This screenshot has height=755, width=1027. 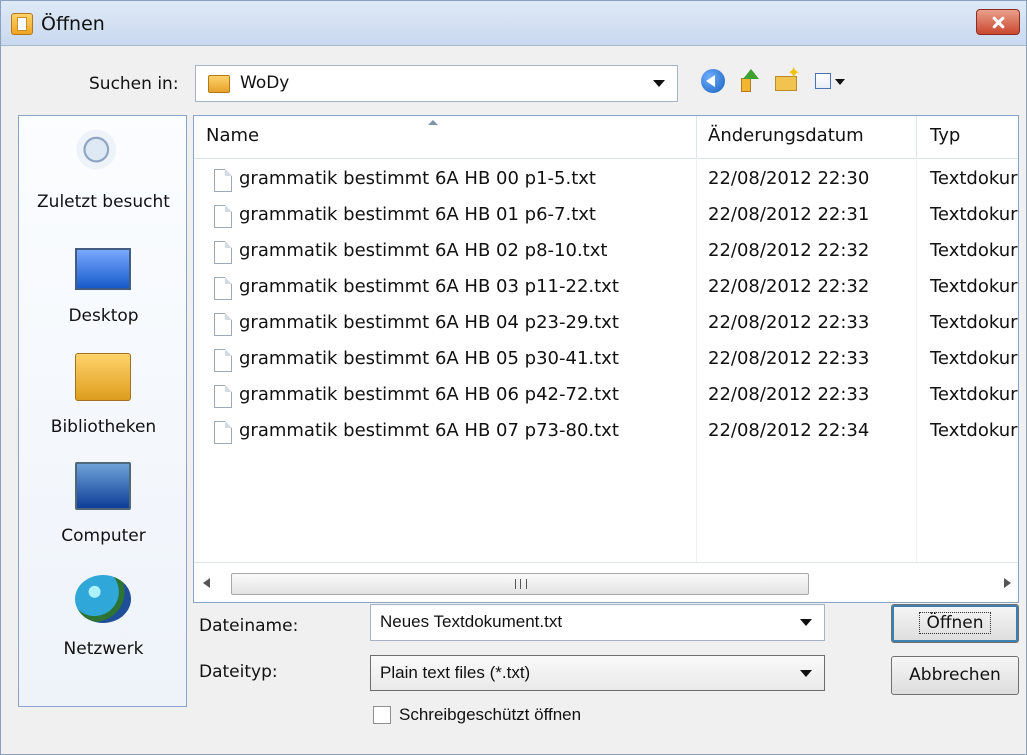 What do you see at coordinates (513, 23) in the screenshot?
I see `title-bar: Öffnen` at bounding box center [513, 23].